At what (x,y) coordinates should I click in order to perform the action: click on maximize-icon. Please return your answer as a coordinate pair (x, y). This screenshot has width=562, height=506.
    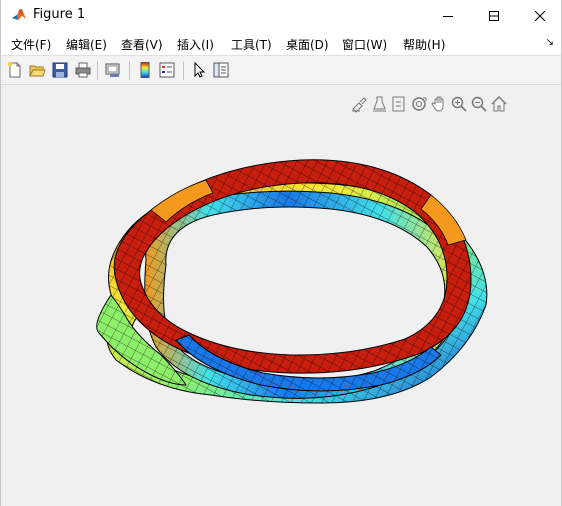
    Looking at the image, I should click on (494, 15).